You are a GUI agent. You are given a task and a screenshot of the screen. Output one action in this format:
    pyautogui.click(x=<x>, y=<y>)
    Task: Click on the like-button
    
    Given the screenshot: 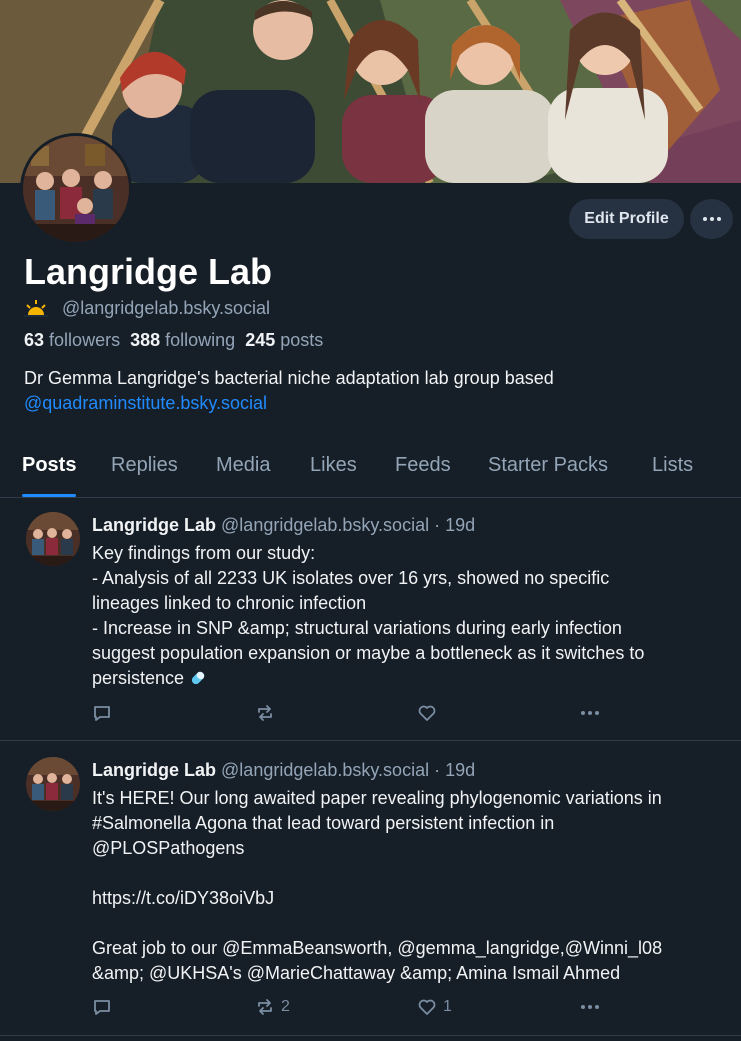 What is the action you would take?
    pyautogui.click(x=430, y=713)
    